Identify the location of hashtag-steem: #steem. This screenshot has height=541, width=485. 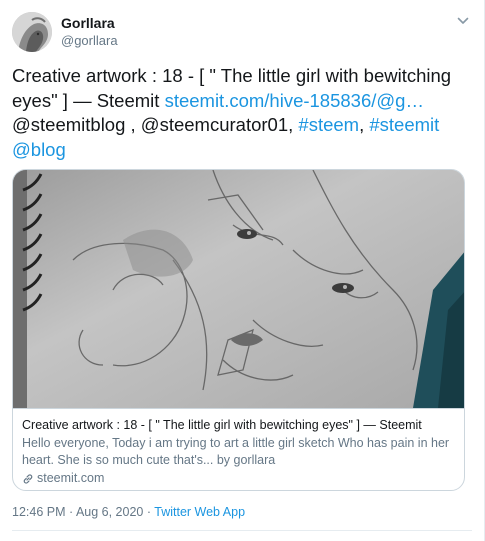
(328, 124).